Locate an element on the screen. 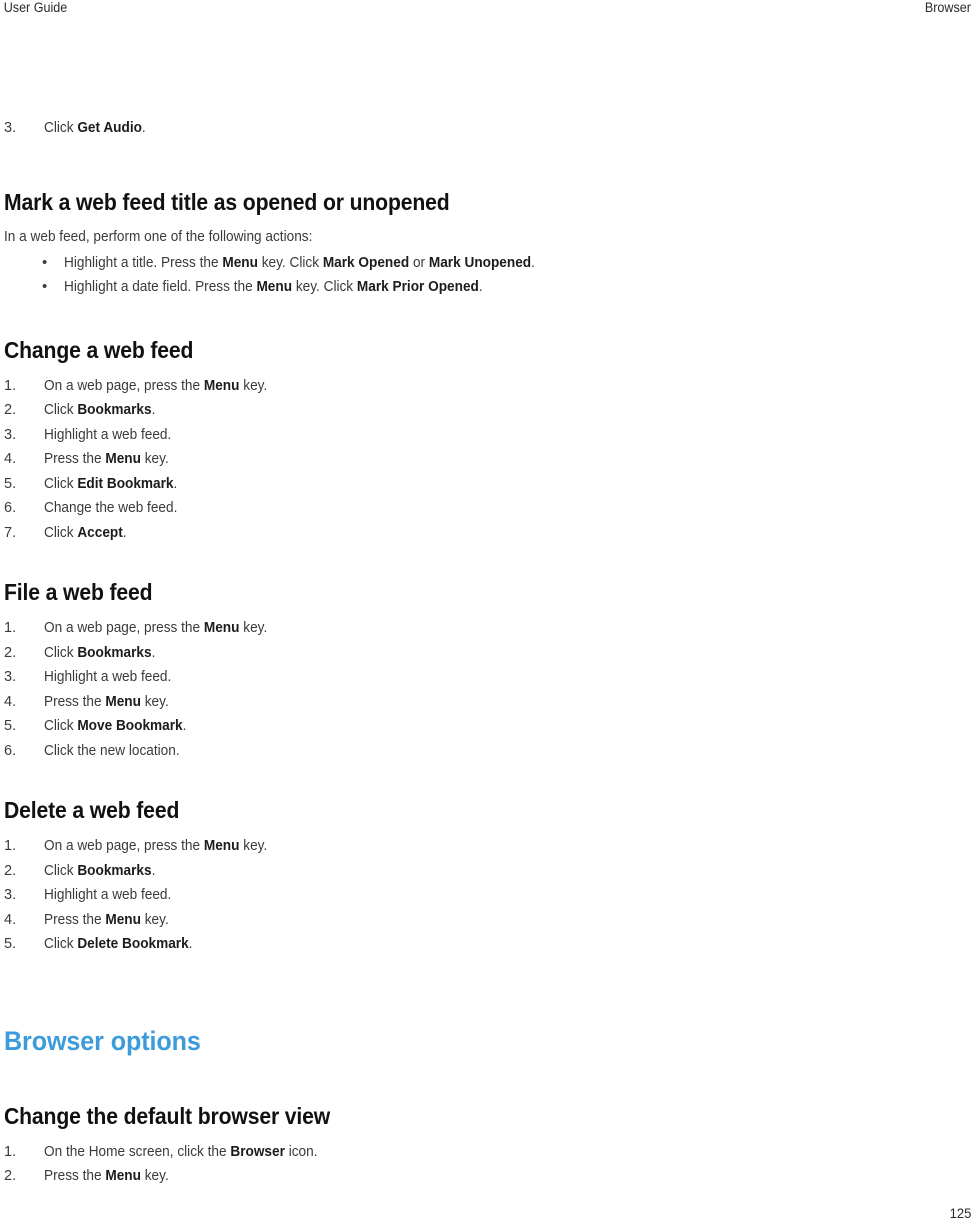 The width and height of the screenshot is (974, 1228). list-item-text: Change the web feed. is located at coordinates (111, 508).